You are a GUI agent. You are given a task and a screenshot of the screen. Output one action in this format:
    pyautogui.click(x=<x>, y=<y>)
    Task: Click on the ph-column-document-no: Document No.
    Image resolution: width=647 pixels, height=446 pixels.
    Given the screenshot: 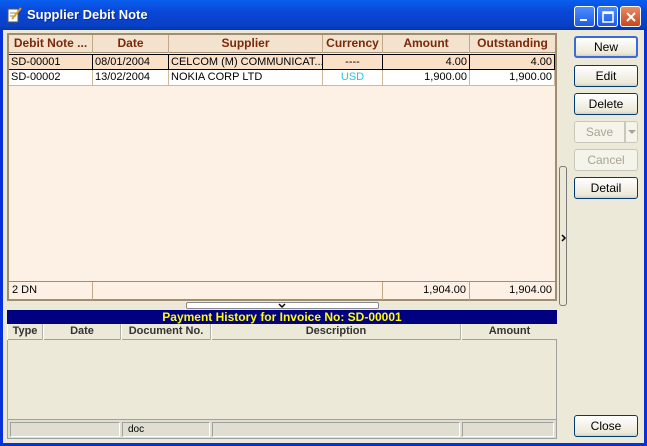 What is the action you would take?
    pyautogui.click(x=166, y=332)
    